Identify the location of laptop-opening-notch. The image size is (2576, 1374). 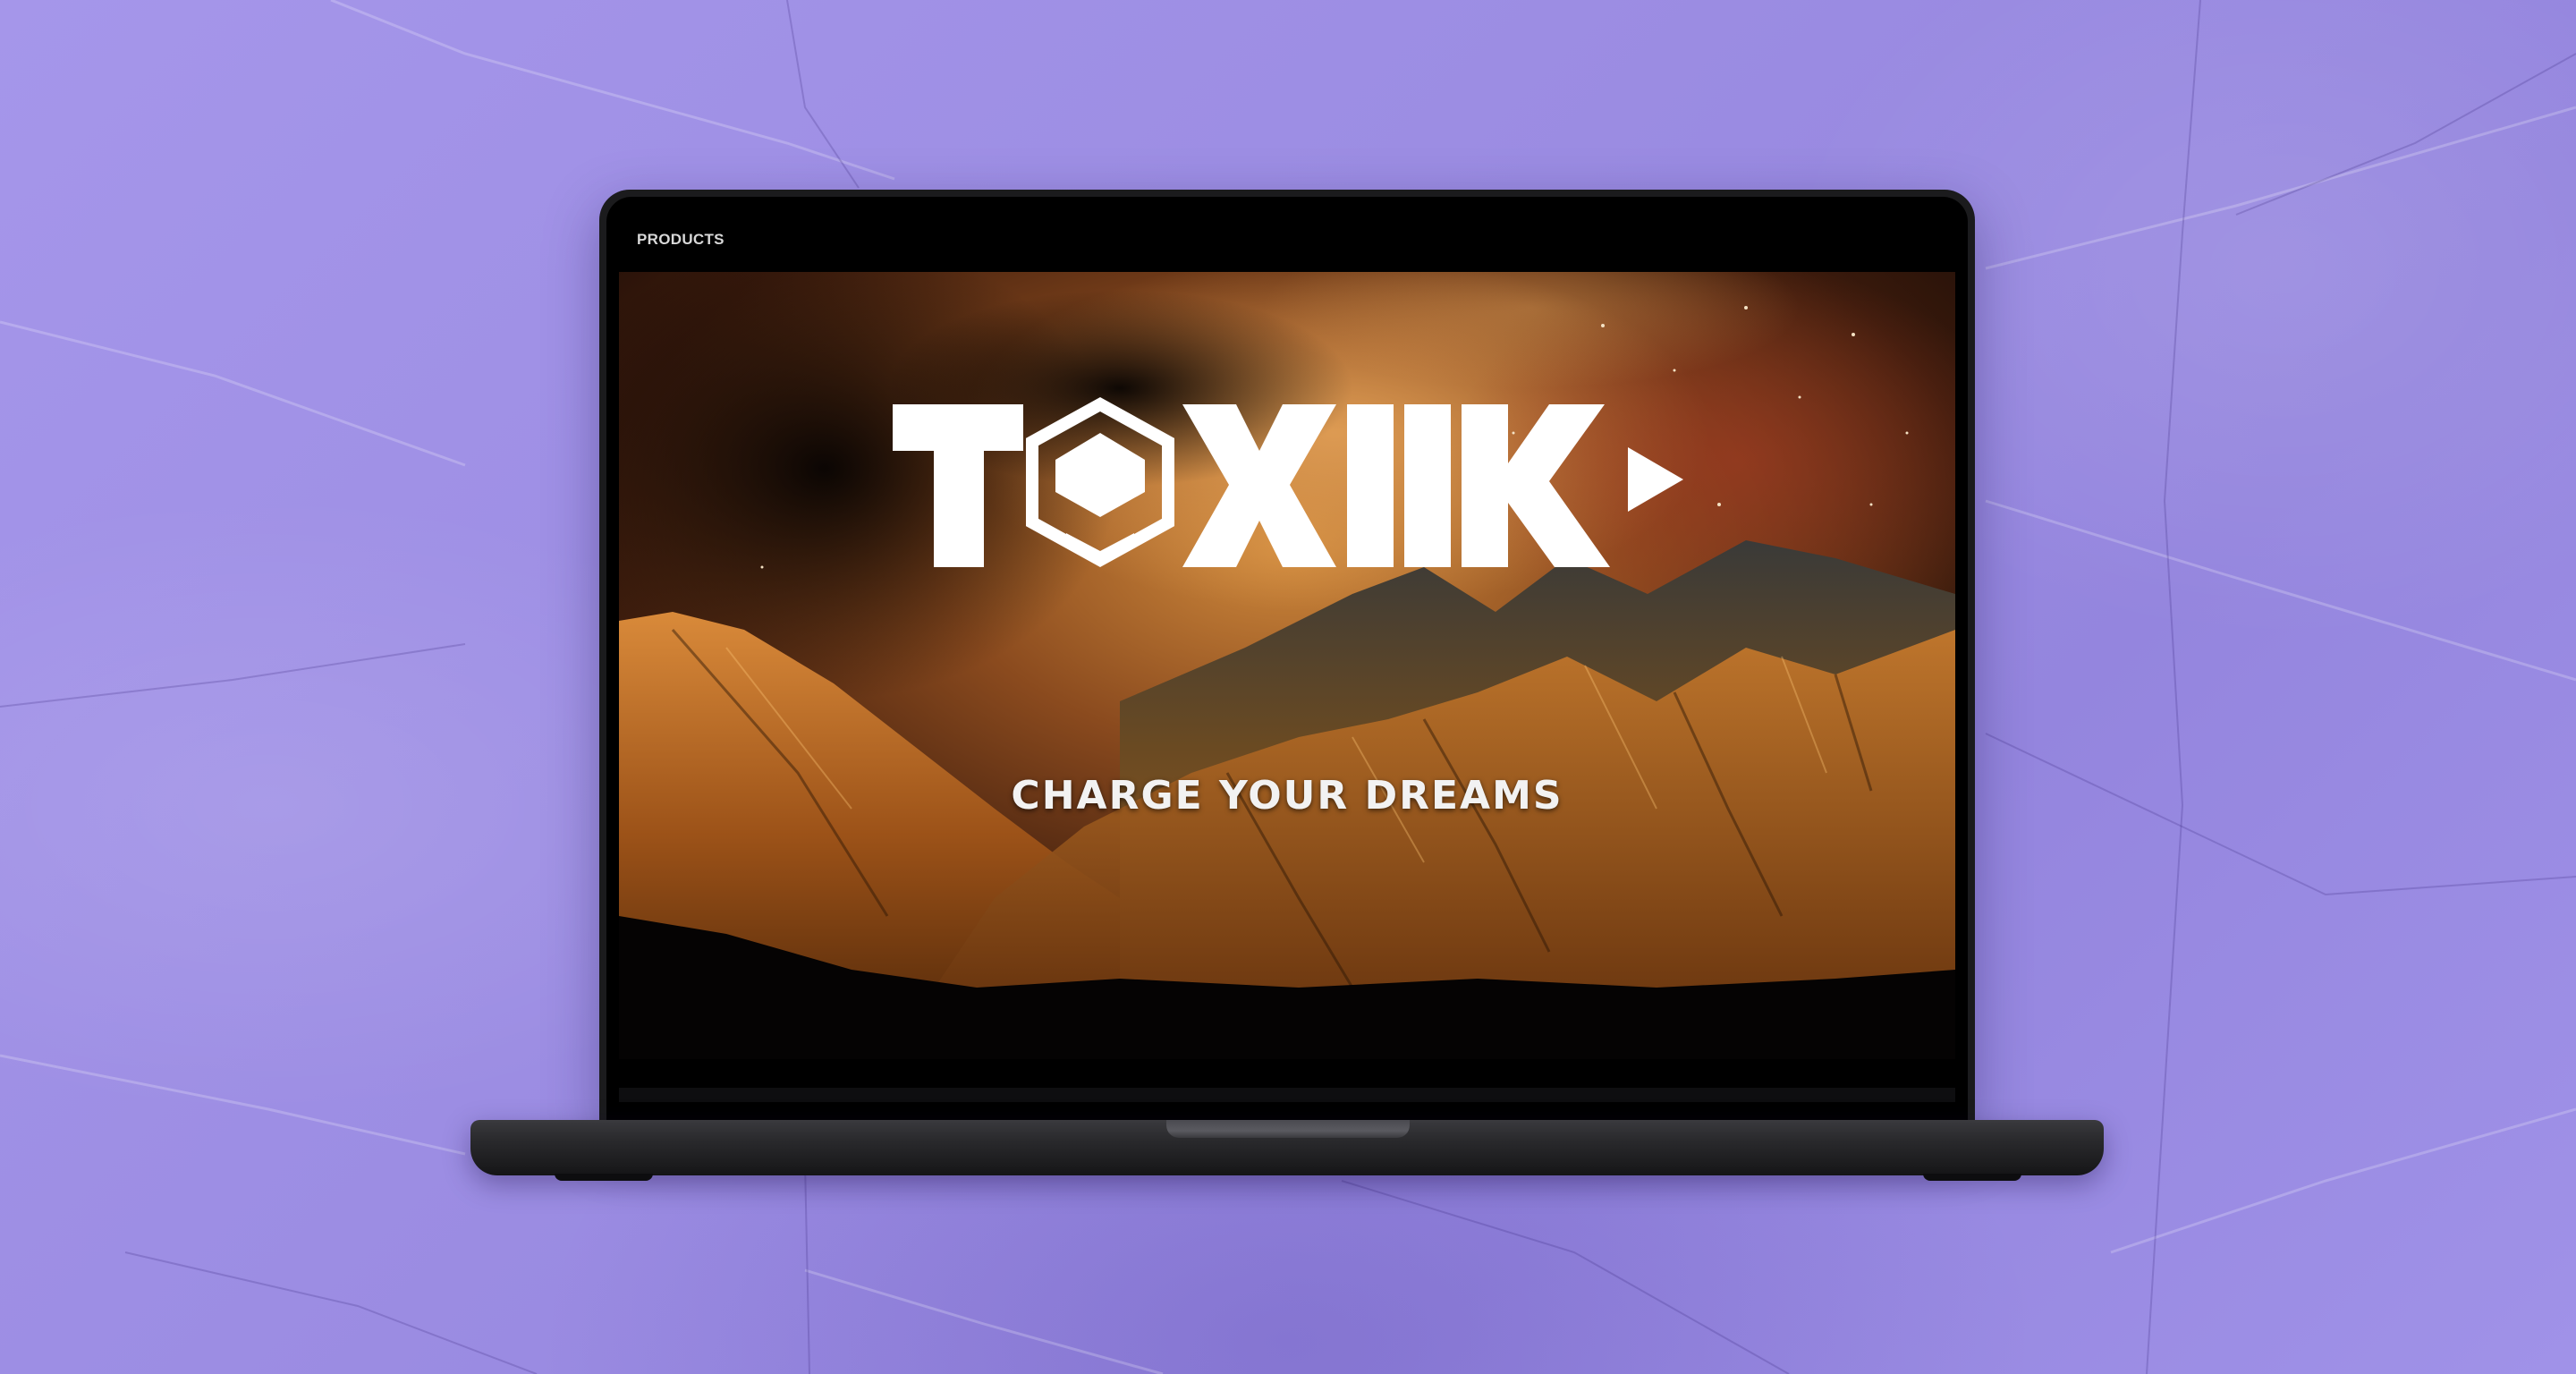
(1288, 1129).